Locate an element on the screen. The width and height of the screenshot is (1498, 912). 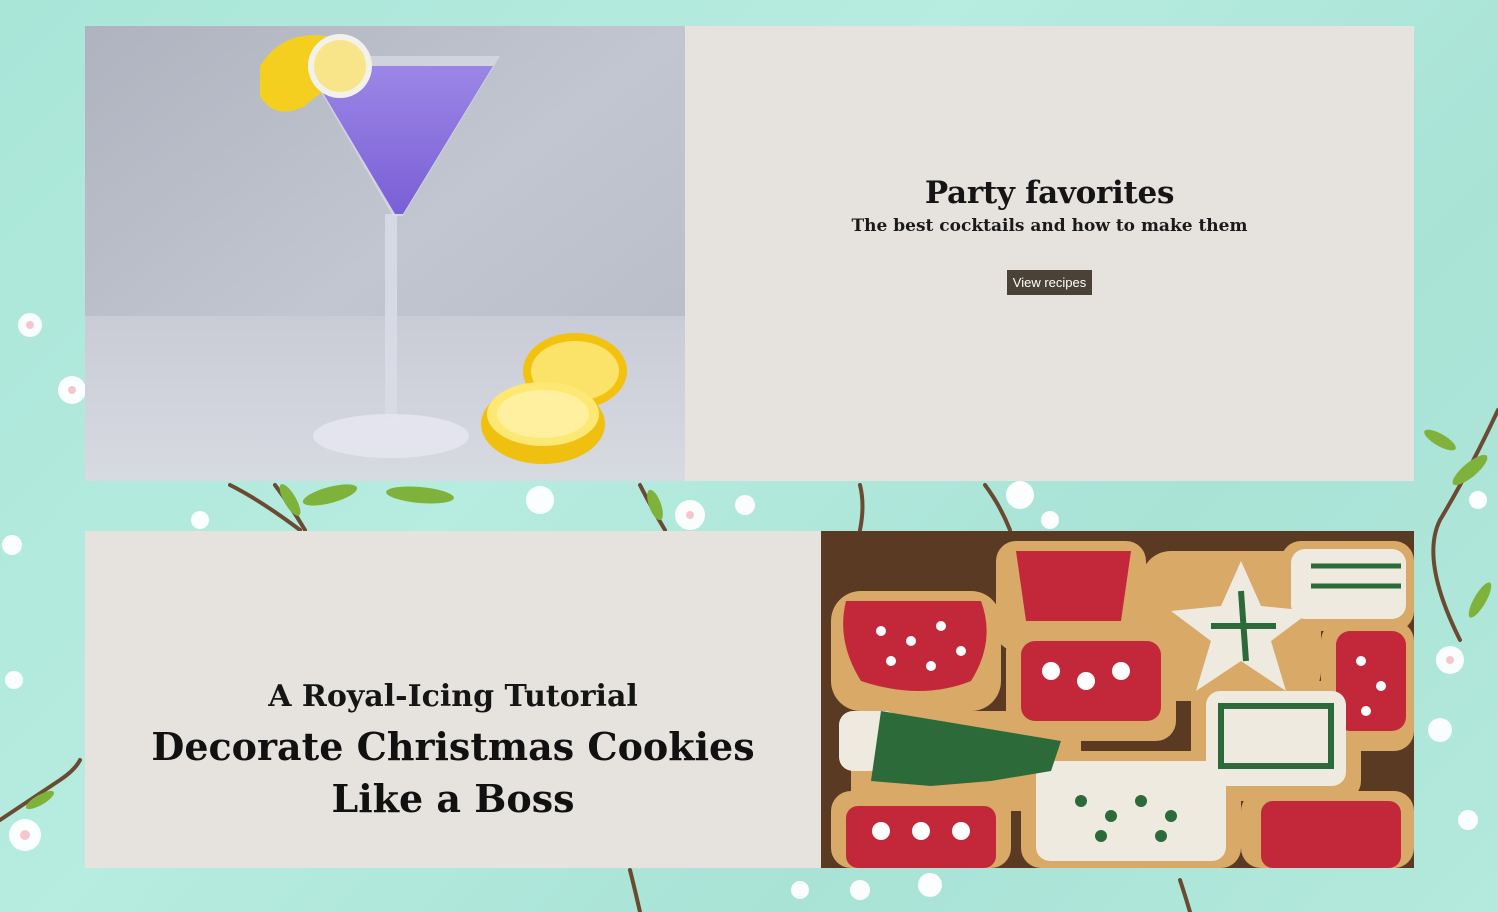
view-recipes-button: View recipes is located at coordinates (1049, 282).